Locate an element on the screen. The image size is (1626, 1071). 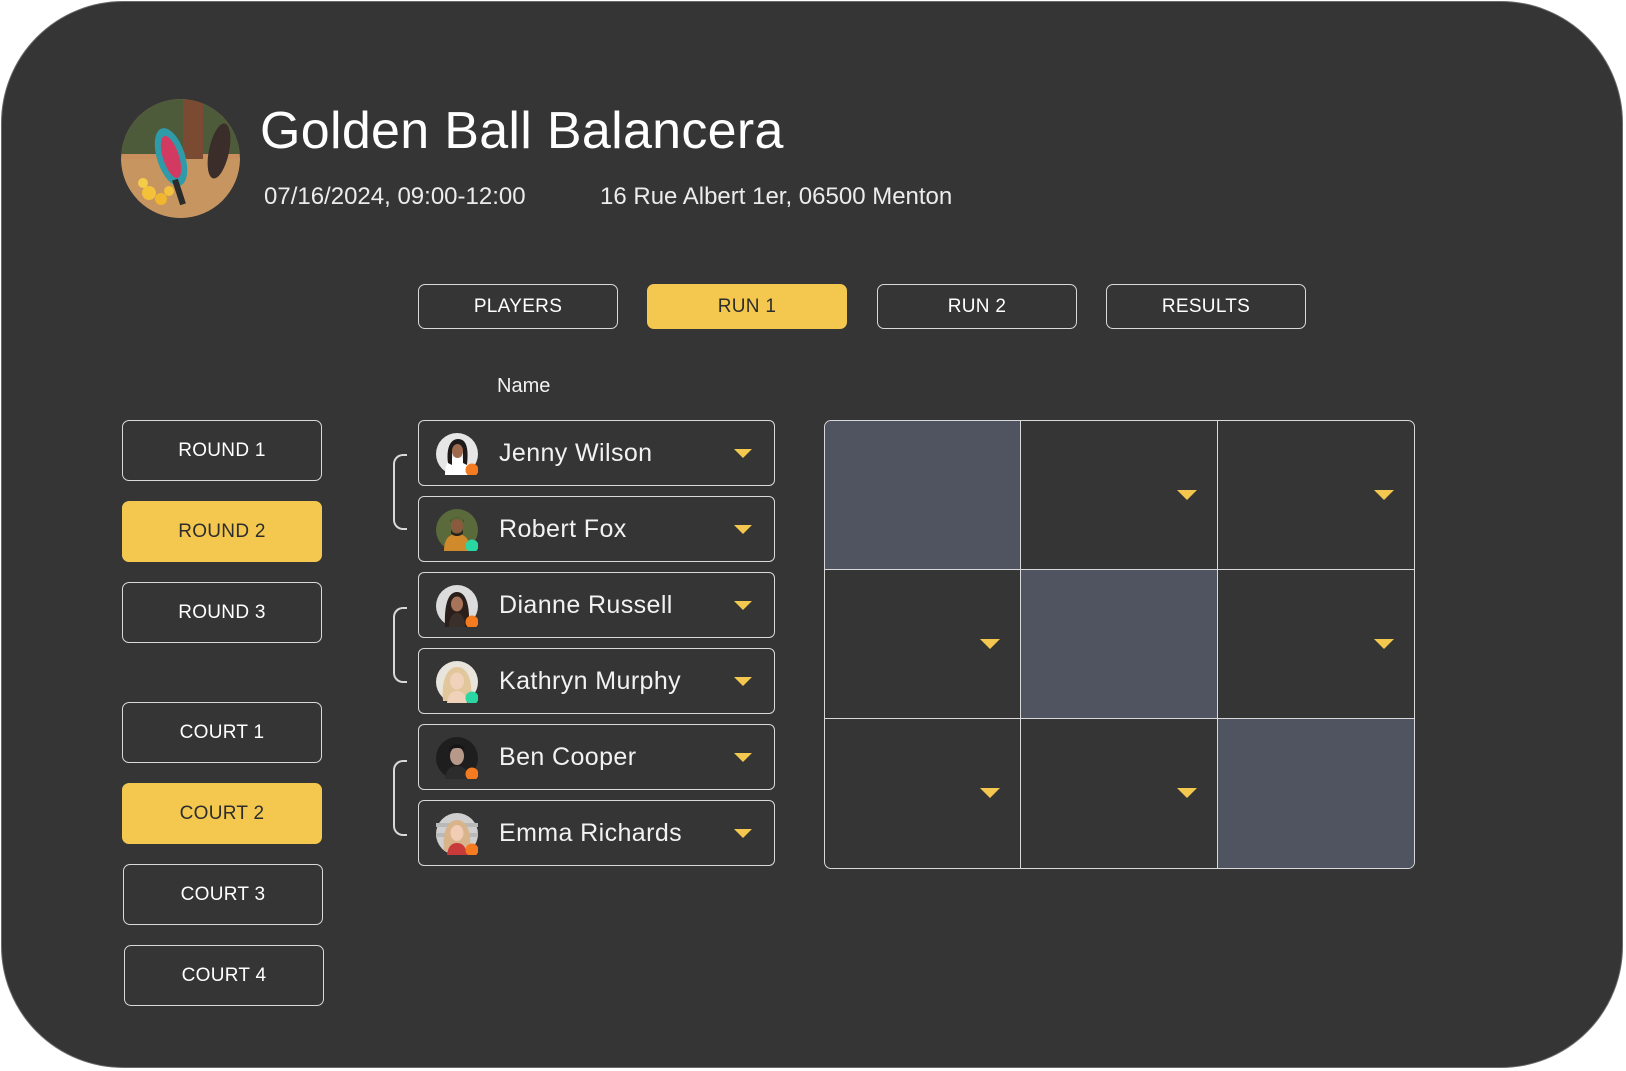
name-column-header: Name is located at coordinates (524, 386).